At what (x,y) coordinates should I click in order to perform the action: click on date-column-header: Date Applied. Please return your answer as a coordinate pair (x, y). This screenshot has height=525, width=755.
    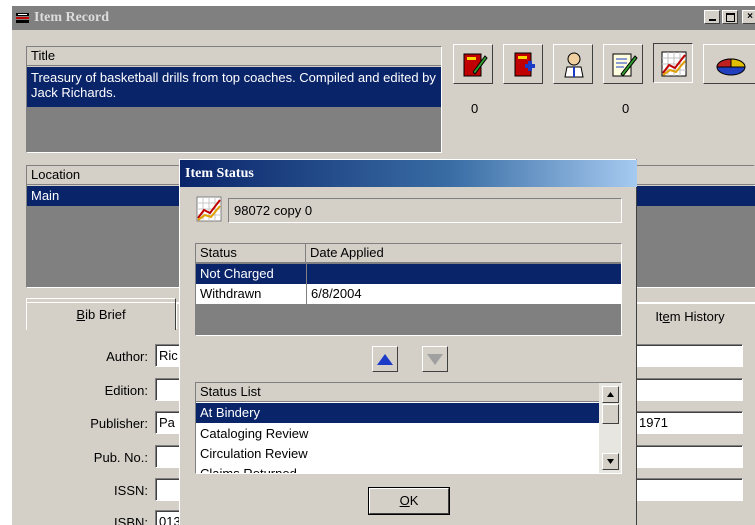
    Looking at the image, I should click on (463, 253).